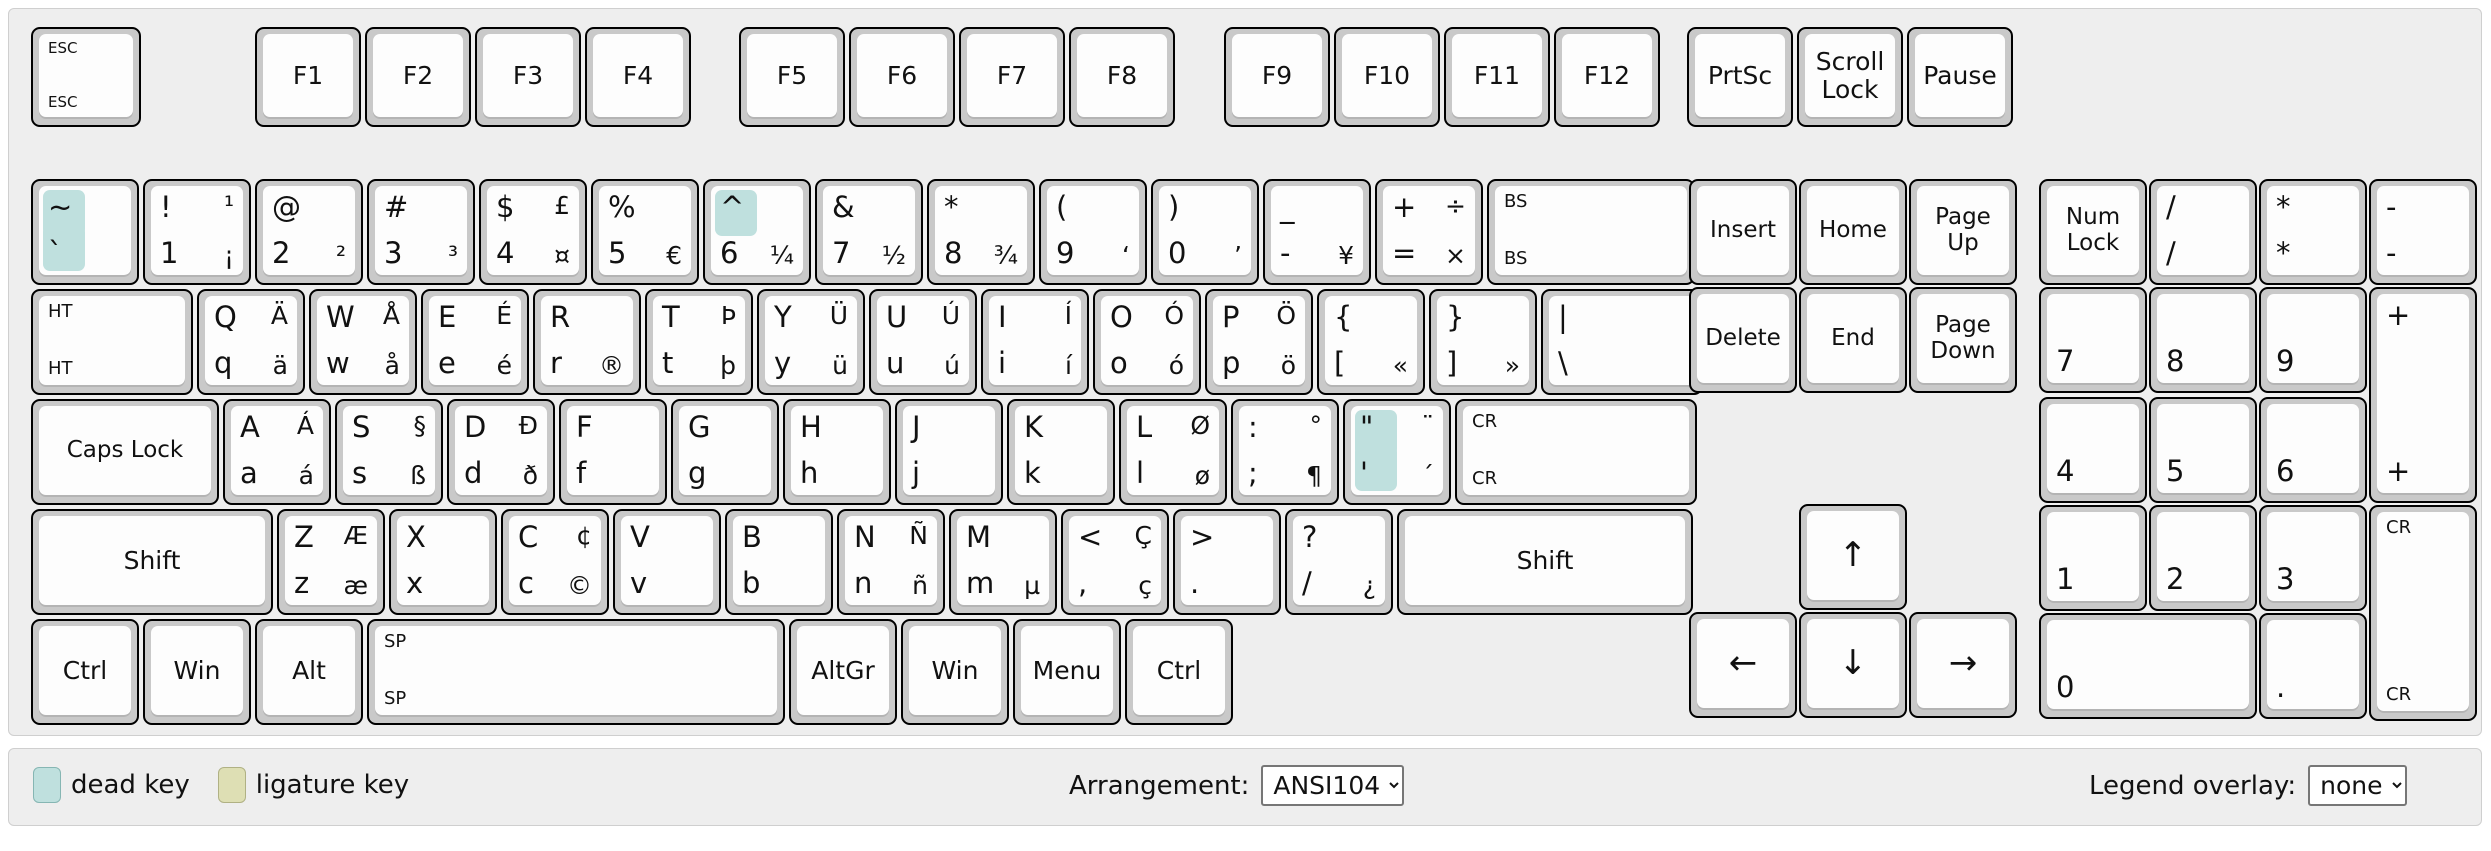 This screenshot has height=851, width=2491. What do you see at coordinates (2313, 232) in the screenshot?
I see `key-numpad-multiply: * *` at bounding box center [2313, 232].